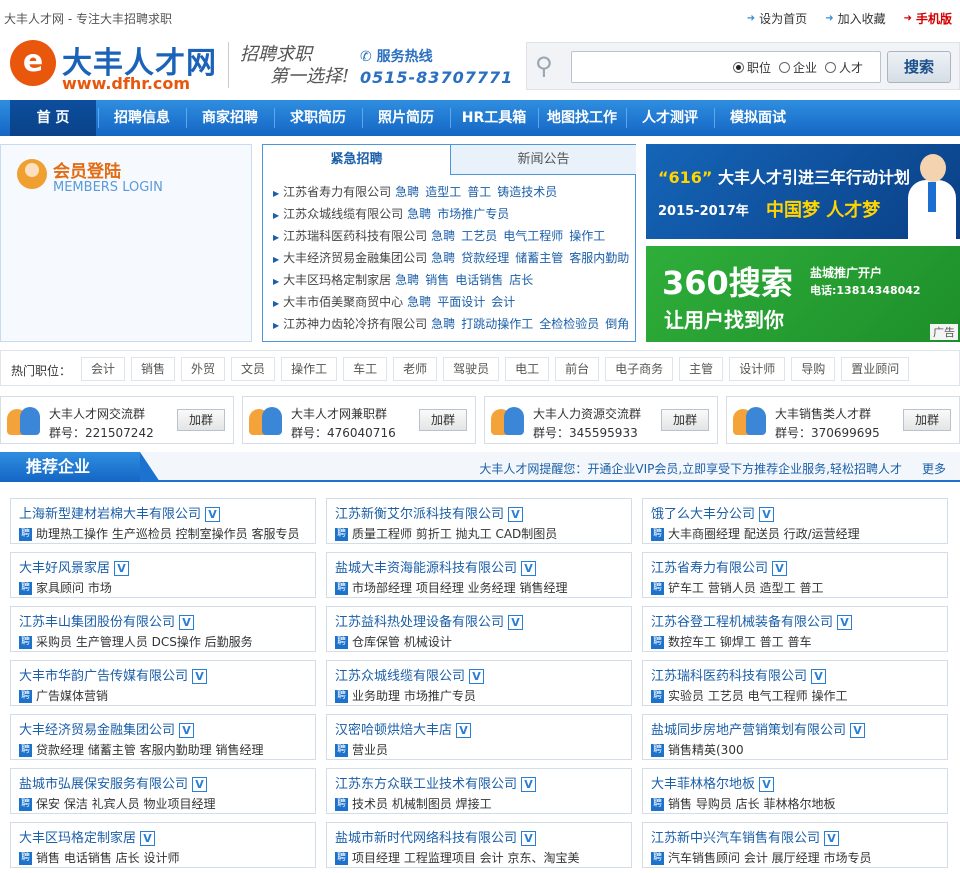  Describe the element at coordinates (436, 782) in the screenshot. I see `company-name-link: 江苏东方众联工业技术有限公司 V` at that location.